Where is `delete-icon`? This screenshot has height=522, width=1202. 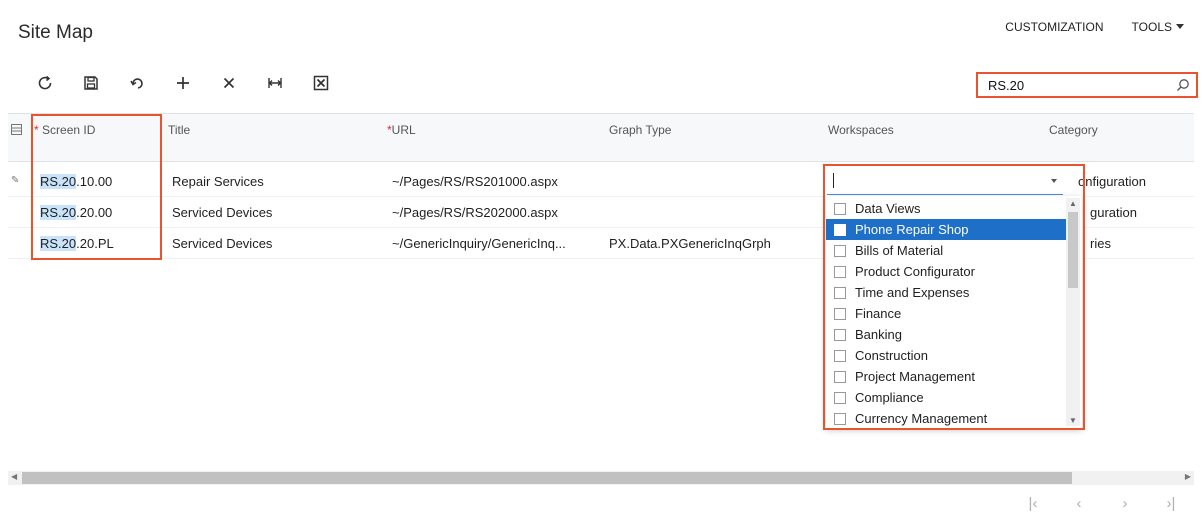 delete-icon is located at coordinates (229, 83).